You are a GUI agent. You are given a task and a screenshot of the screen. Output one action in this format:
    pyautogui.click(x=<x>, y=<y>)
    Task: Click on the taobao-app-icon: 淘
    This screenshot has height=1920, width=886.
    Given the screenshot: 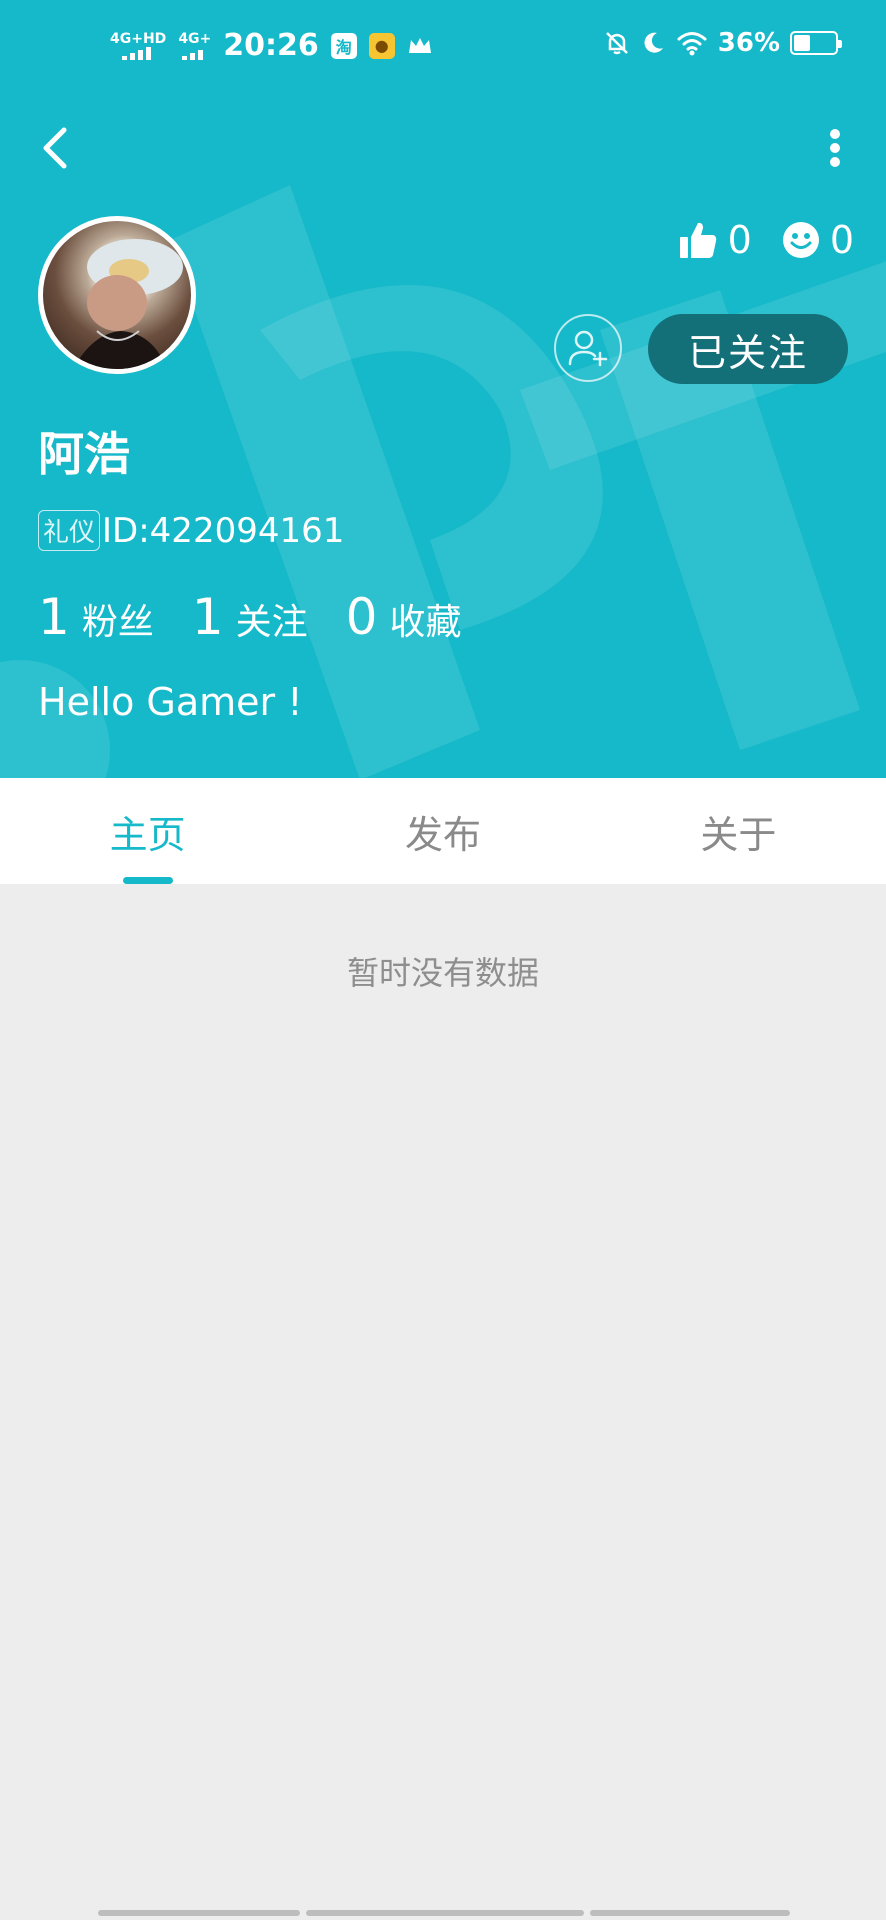 What is the action you would take?
    pyautogui.click(x=343, y=45)
    